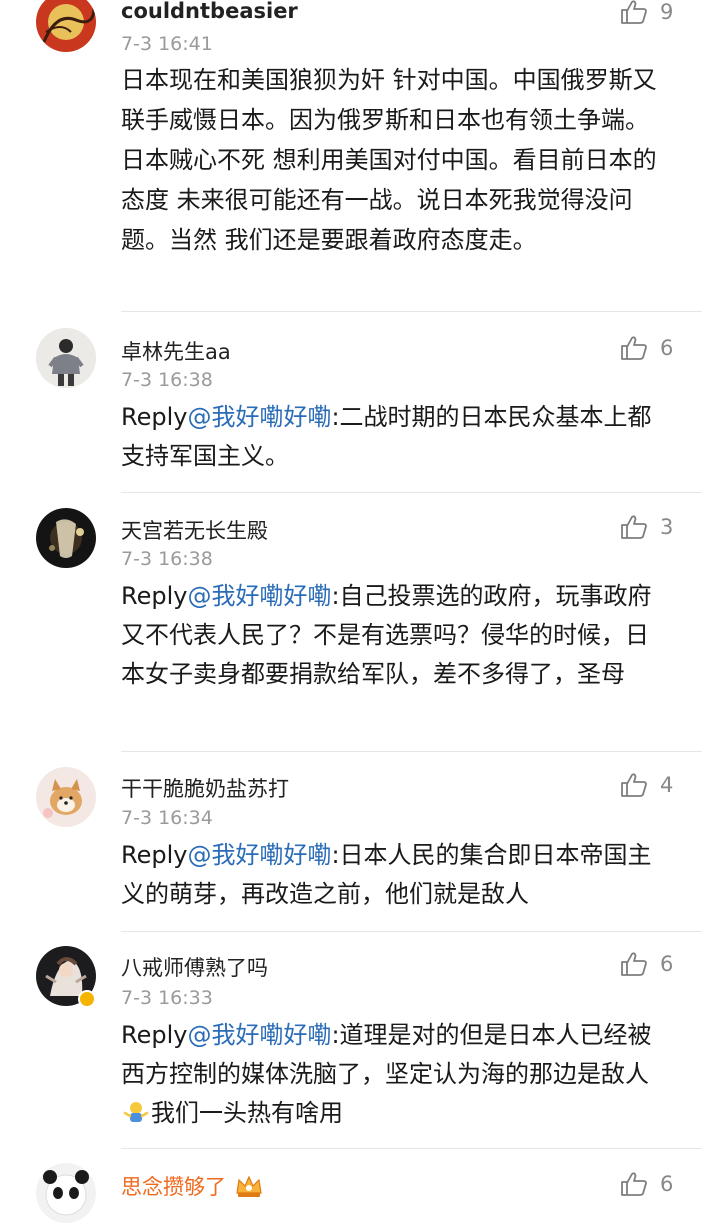  What do you see at coordinates (167, 998) in the screenshot?
I see `comment-time: 7-3 16:33` at bounding box center [167, 998].